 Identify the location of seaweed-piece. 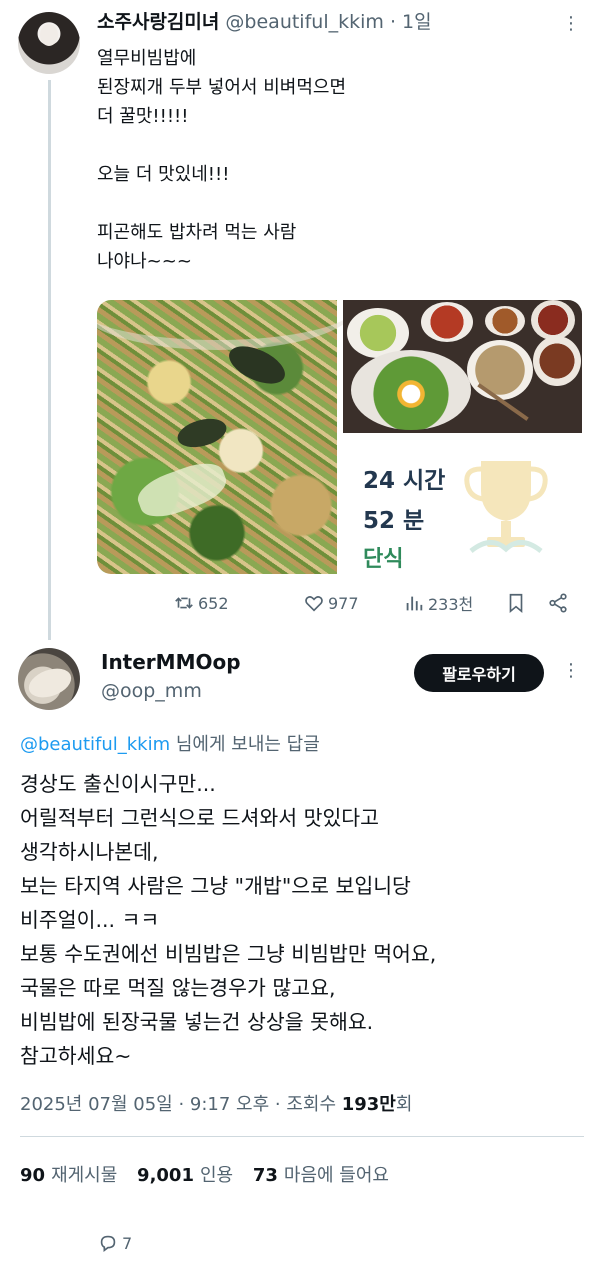
(202, 433).